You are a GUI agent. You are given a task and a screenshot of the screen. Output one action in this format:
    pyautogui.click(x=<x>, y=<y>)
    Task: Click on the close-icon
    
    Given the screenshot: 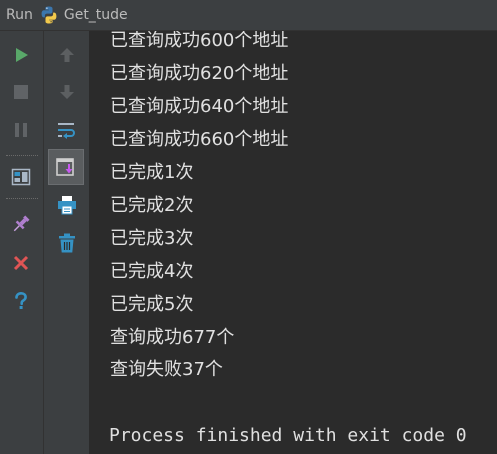 What is the action you would take?
    pyautogui.click(x=21, y=263)
    